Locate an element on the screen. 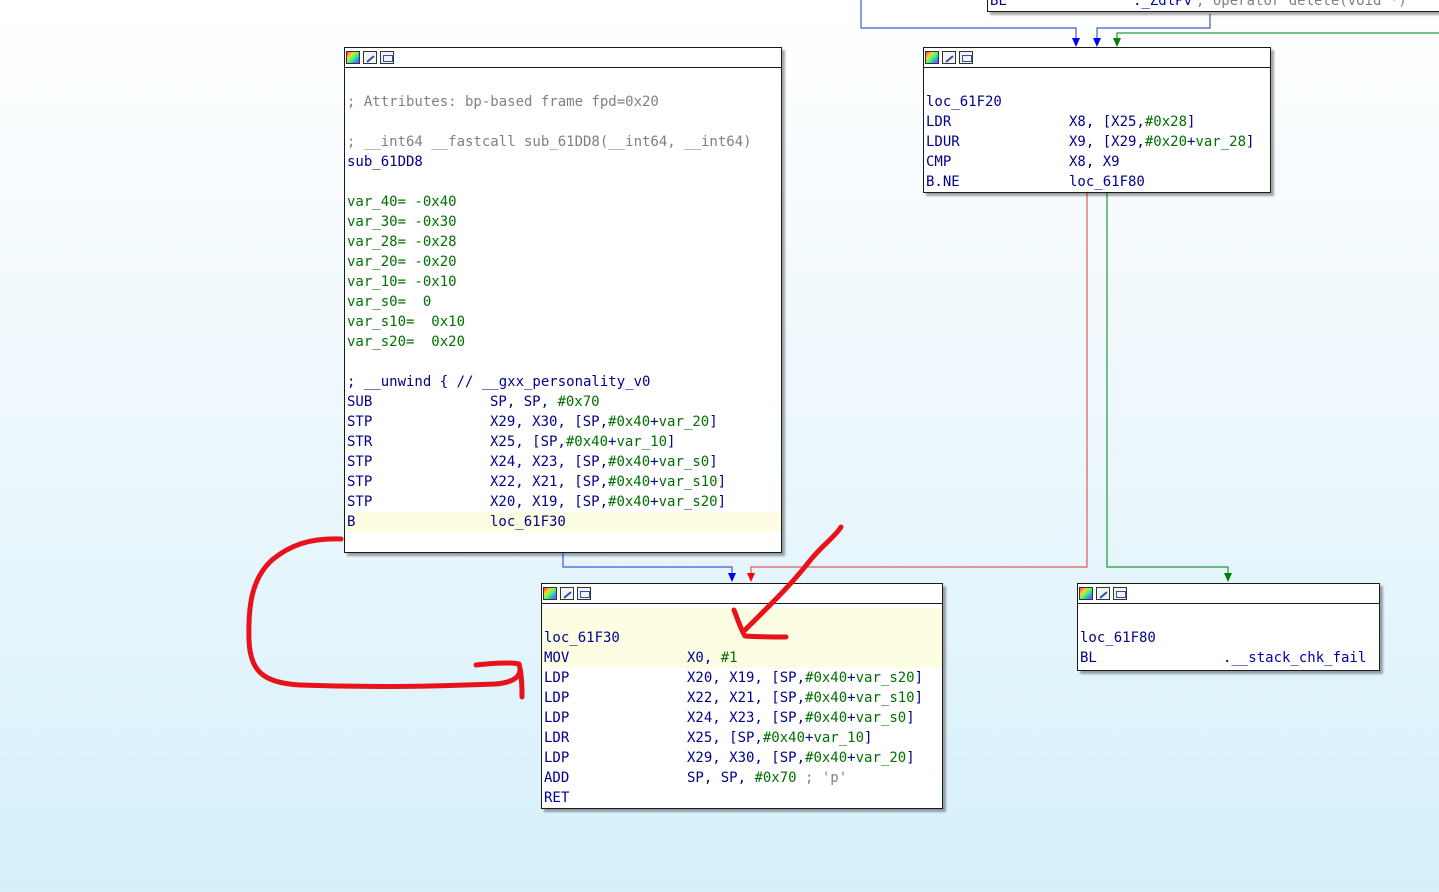 The height and width of the screenshot is (892, 1439). instruction-mnemonic: B.NE is located at coordinates (997, 182).